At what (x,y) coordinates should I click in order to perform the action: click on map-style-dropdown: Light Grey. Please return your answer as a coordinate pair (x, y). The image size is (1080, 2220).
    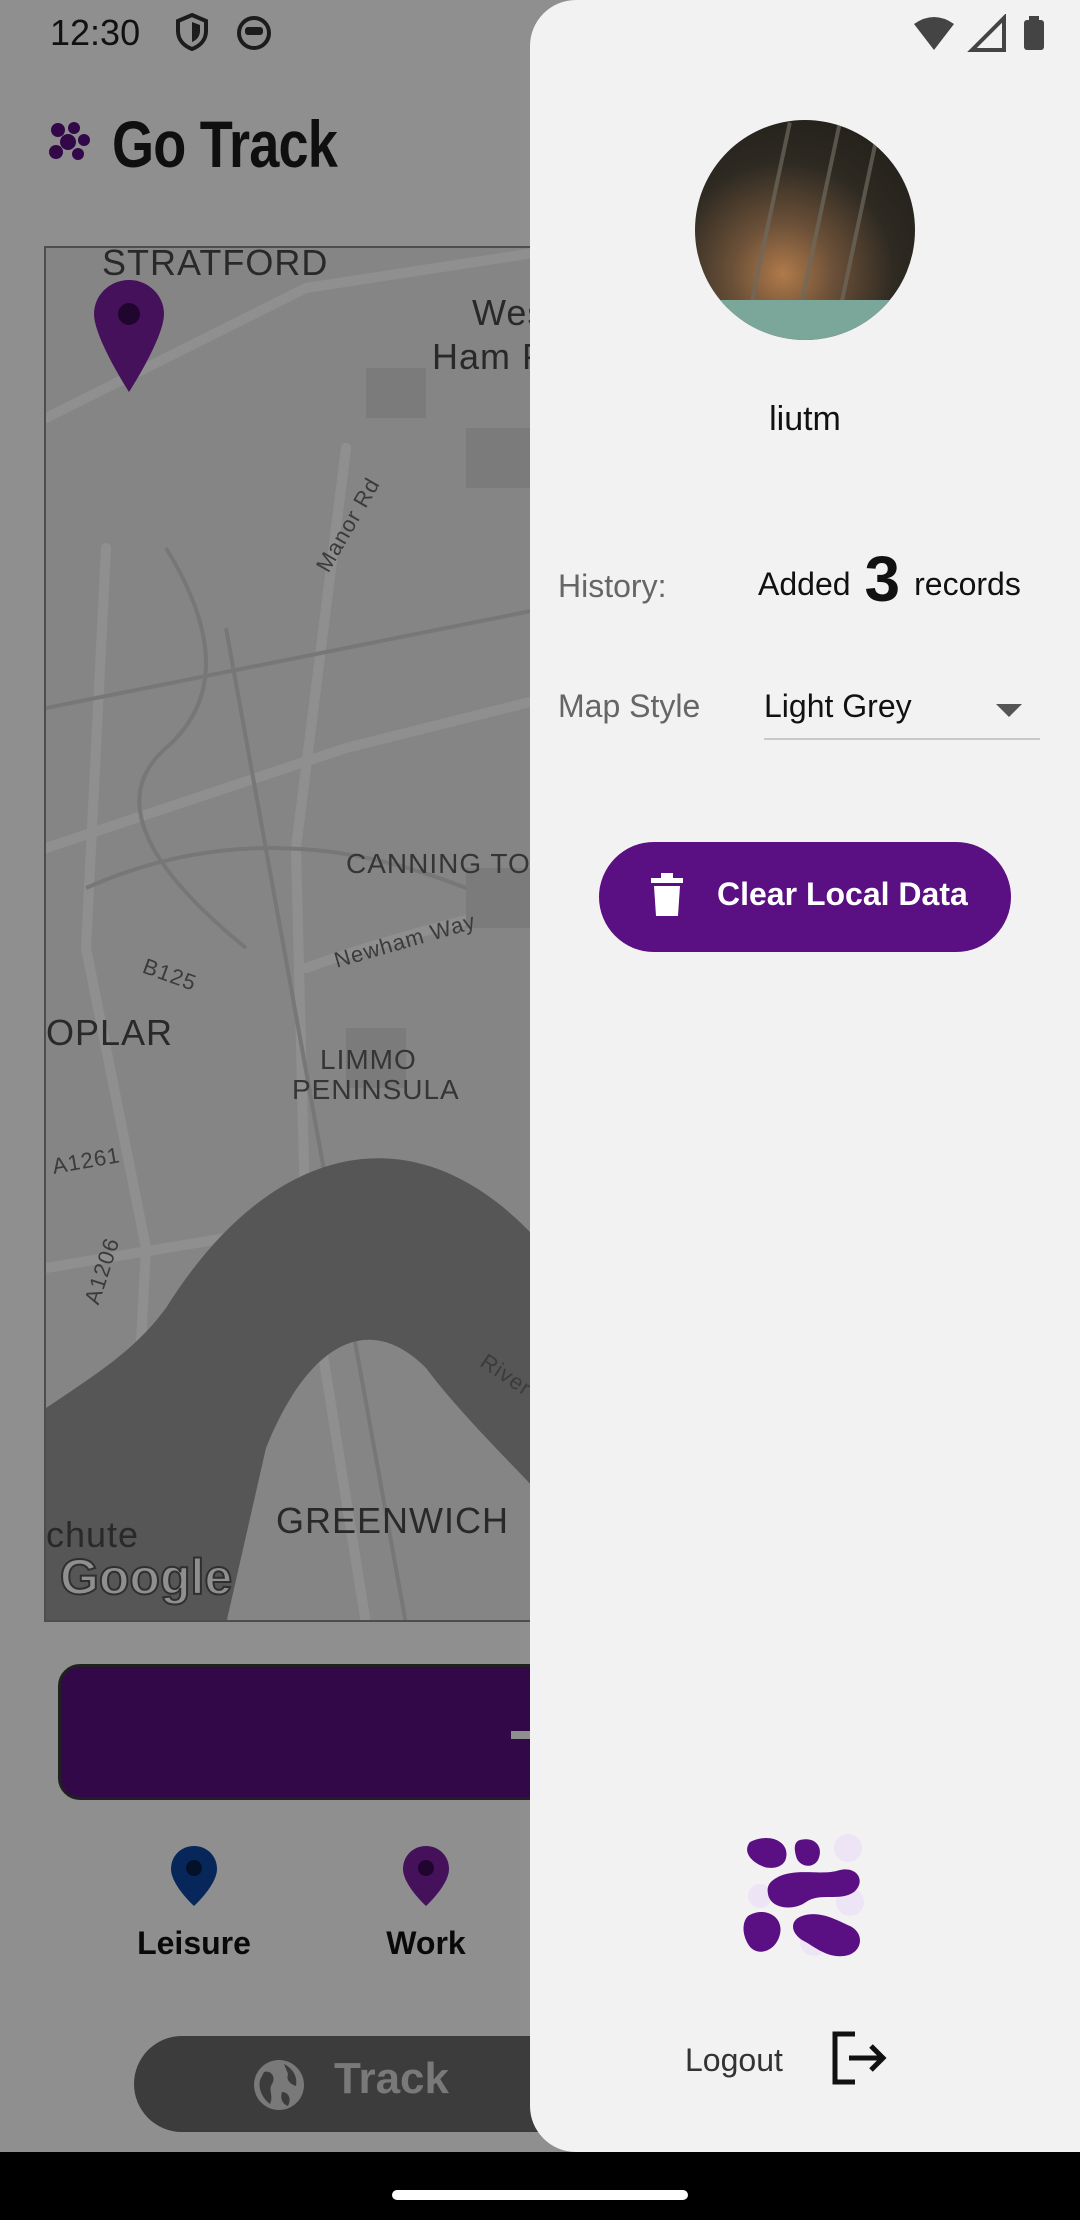
    Looking at the image, I should click on (902, 710).